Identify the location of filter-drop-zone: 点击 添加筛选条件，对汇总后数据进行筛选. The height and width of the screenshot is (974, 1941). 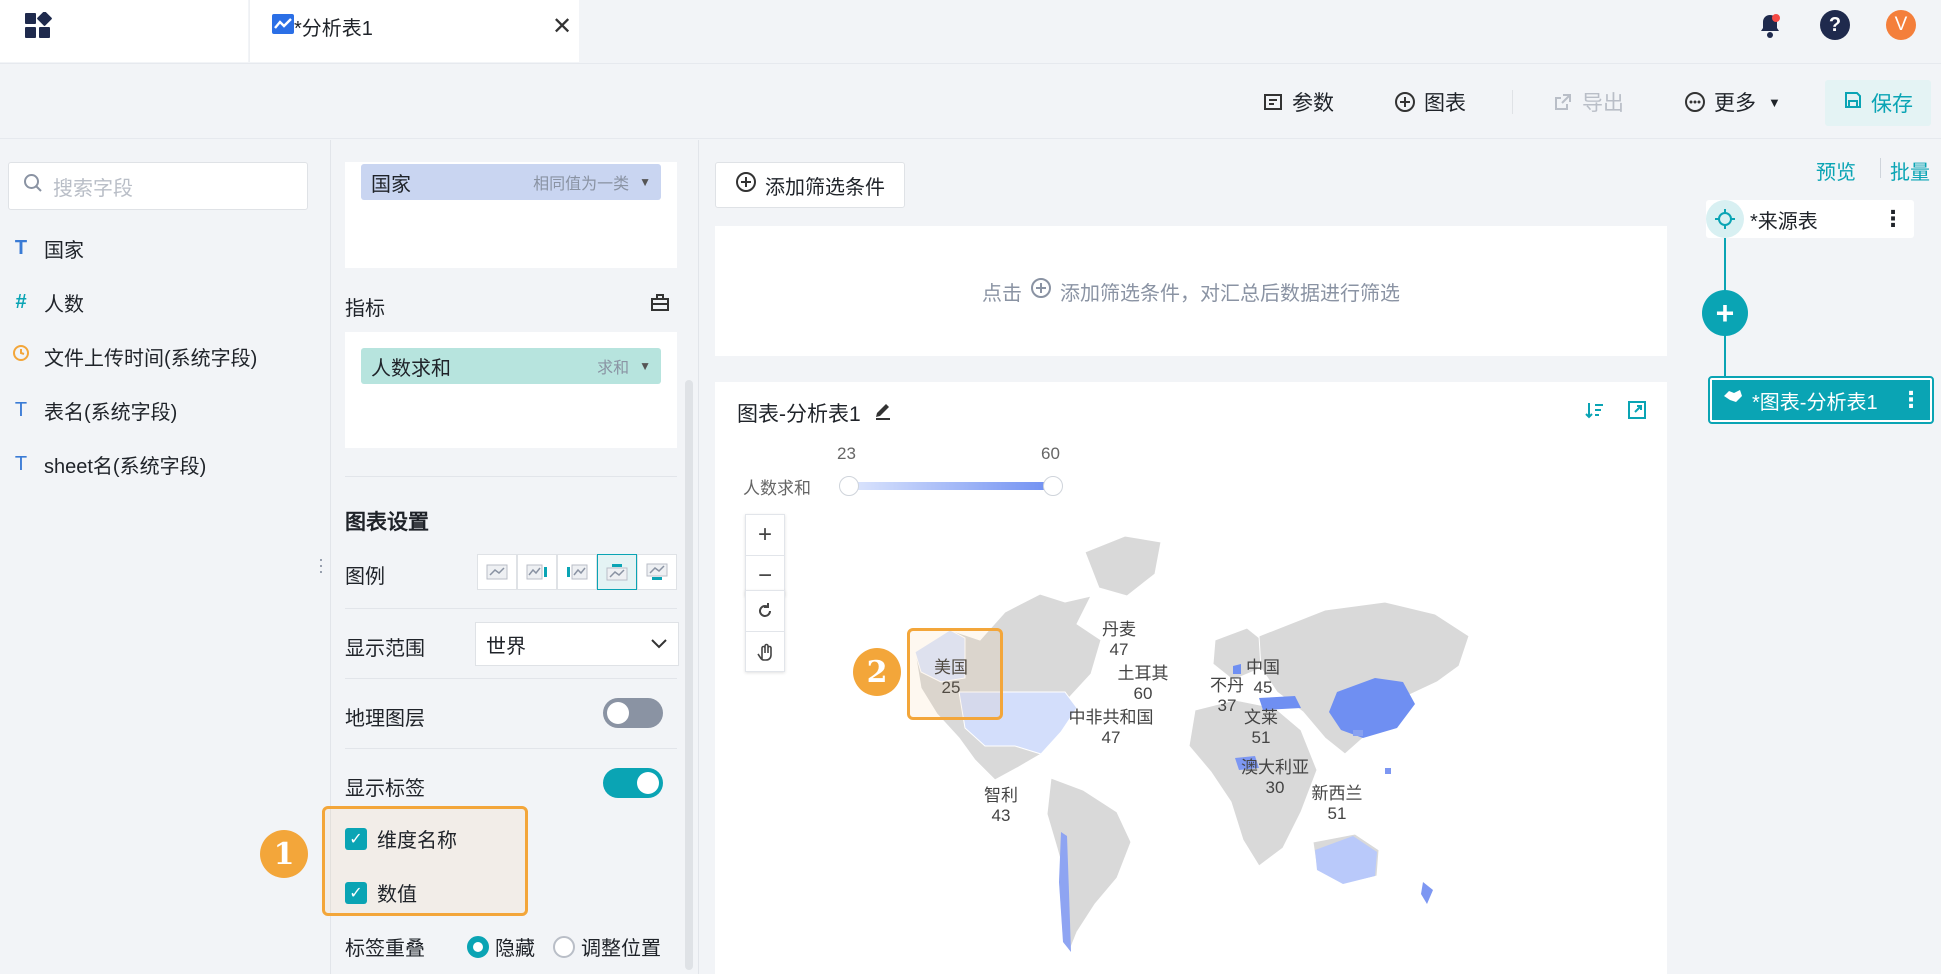
(1191, 291).